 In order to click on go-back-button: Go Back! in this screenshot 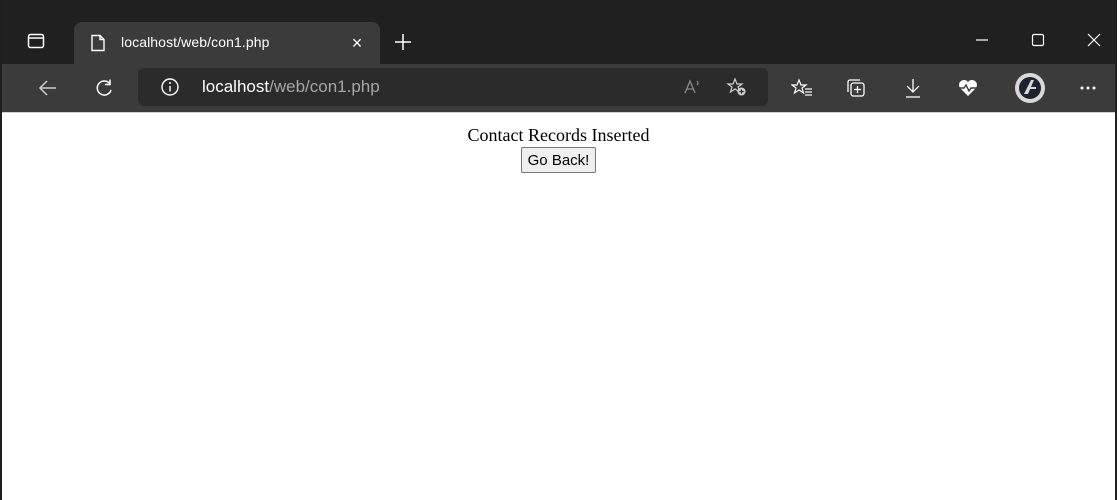, I will do `click(558, 160)`.